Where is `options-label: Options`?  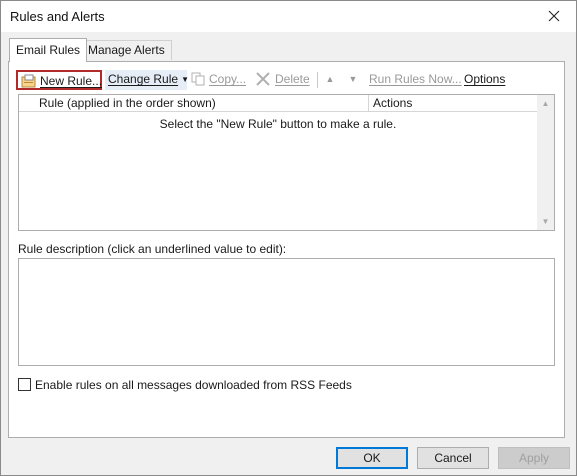
options-label: Options is located at coordinates (485, 79).